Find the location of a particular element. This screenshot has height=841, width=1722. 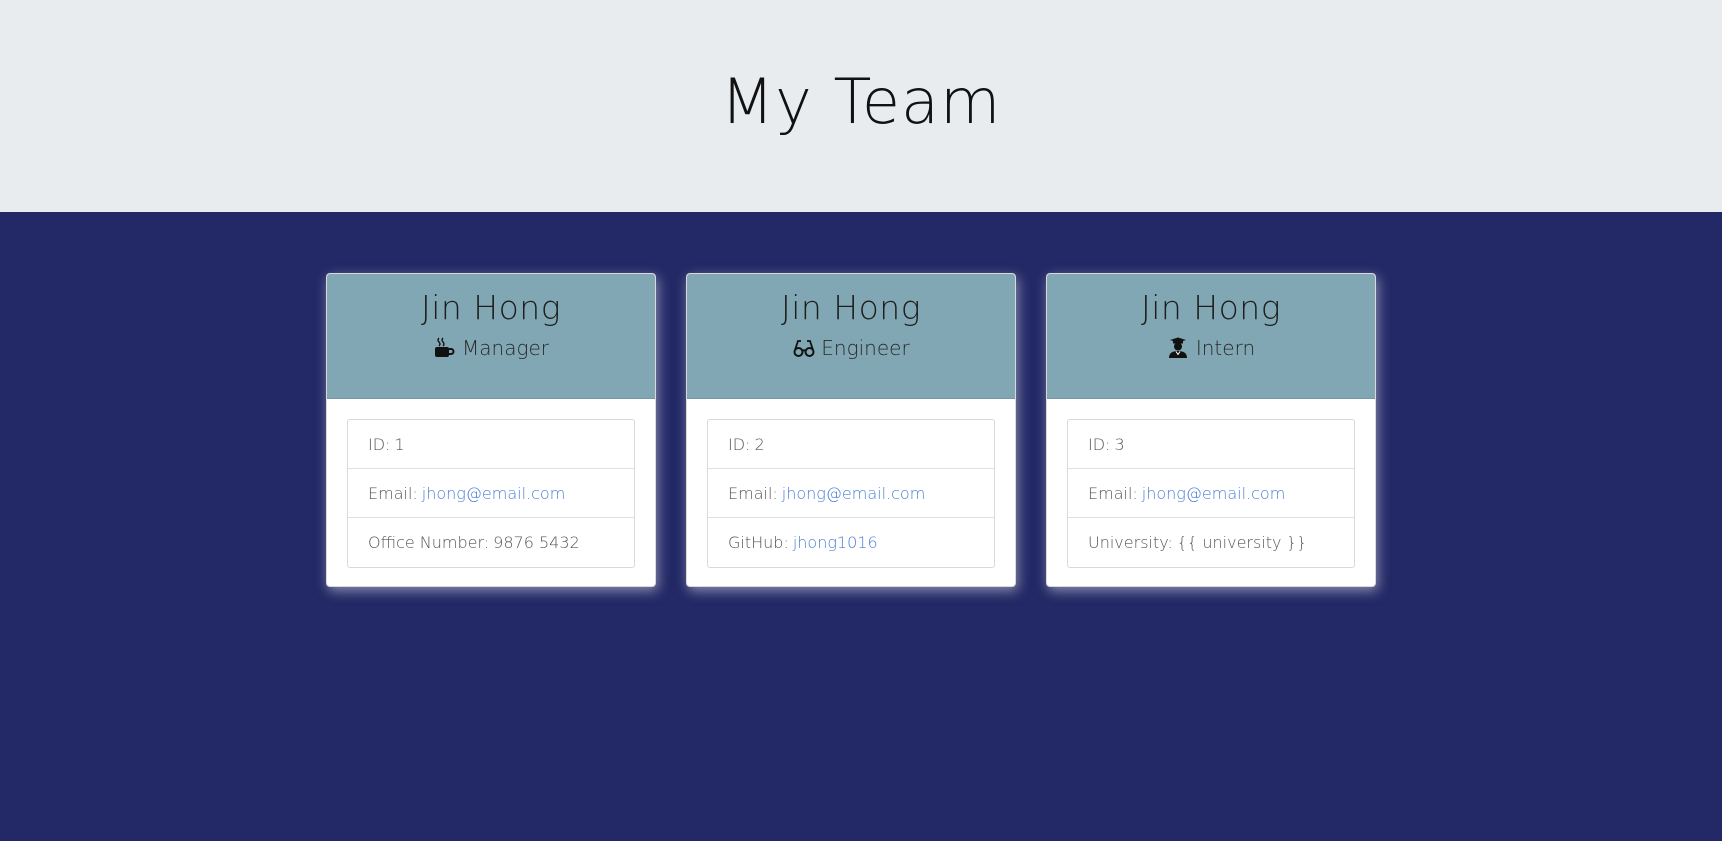

card-header: Jin Hong Engineer is located at coordinates (851, 336).